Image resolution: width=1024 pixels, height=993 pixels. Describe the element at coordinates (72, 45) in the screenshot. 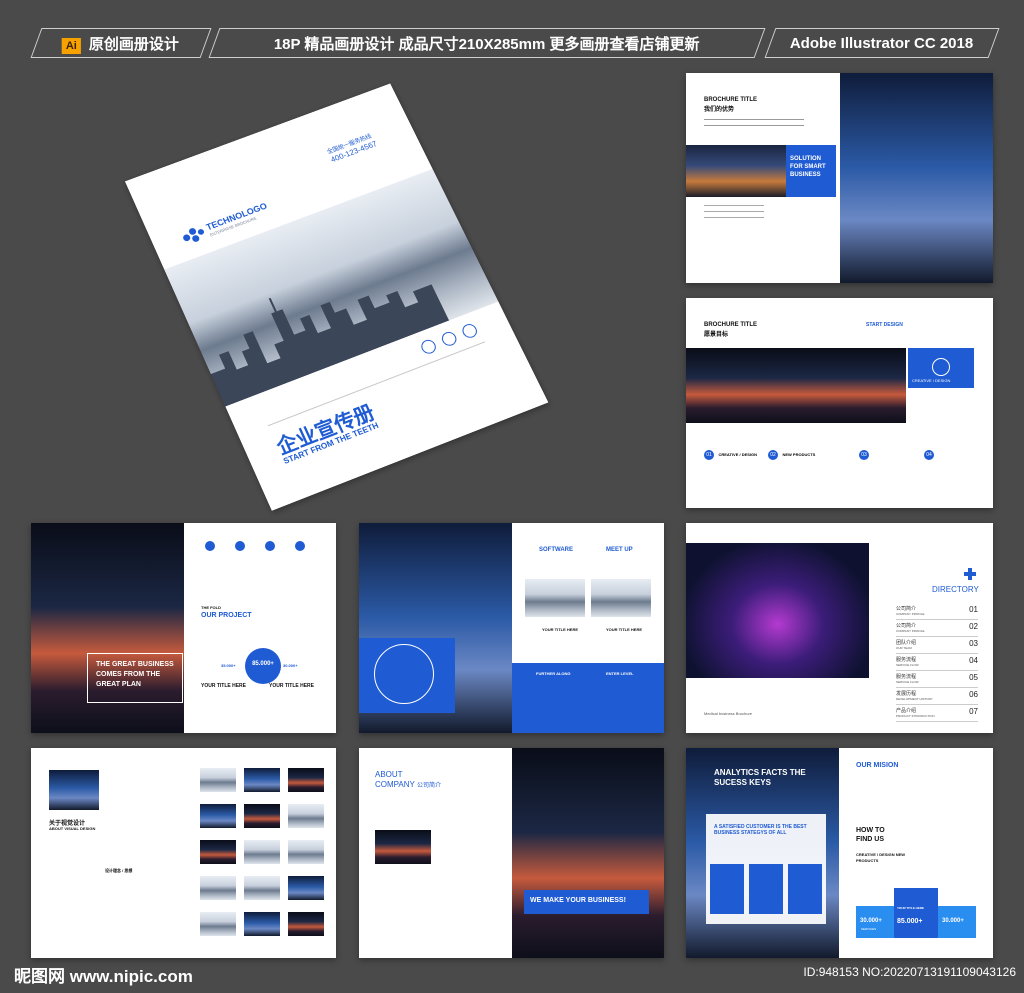

I see `illustrator-icon: Ai` at that location.